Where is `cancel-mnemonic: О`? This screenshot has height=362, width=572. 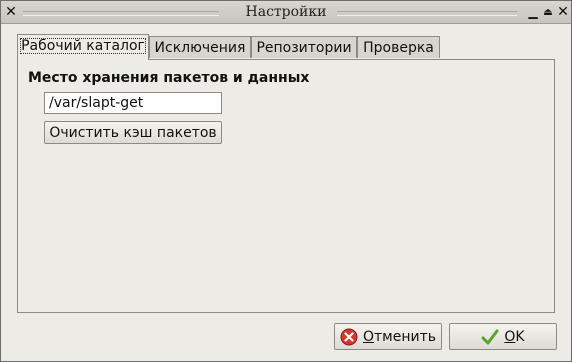 cancel-mnemonic: О is located at coordinates (368, 336).